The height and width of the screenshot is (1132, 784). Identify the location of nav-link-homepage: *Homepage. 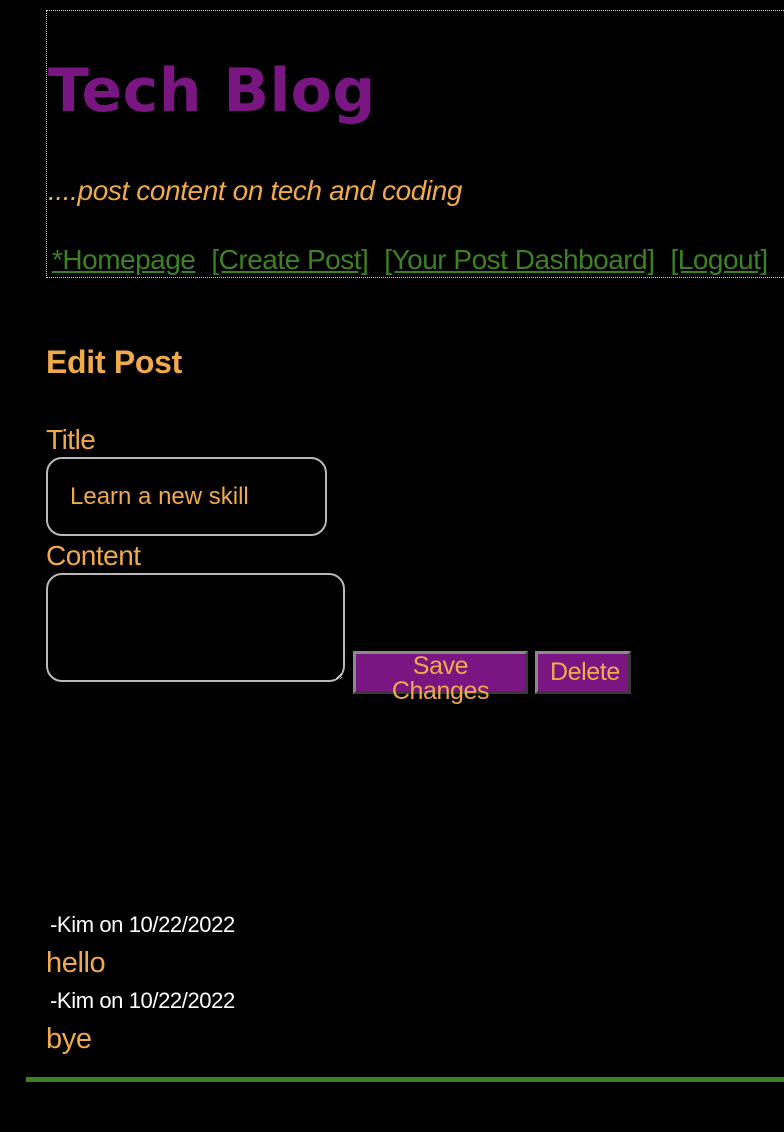
(124, 260).